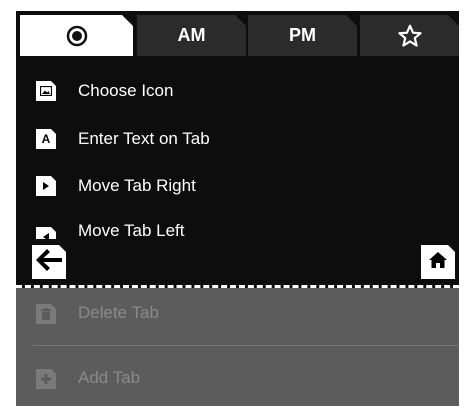 Image resolution: width=474 pixels, height=406 pixels. I want to click on tab-bar: AM PM, so click(237, 33).